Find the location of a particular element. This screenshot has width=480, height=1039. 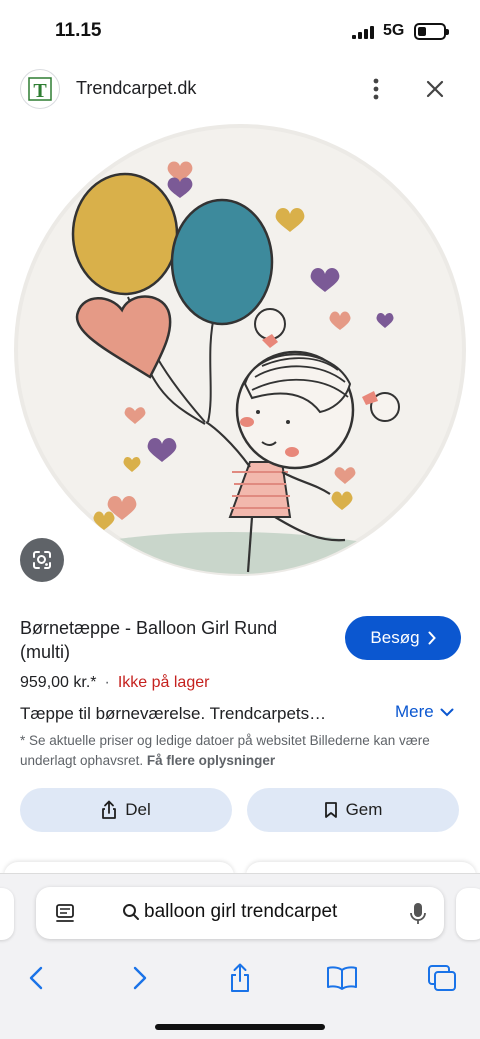

price: 959,00 kr.* is located at coordinates (58, 682).